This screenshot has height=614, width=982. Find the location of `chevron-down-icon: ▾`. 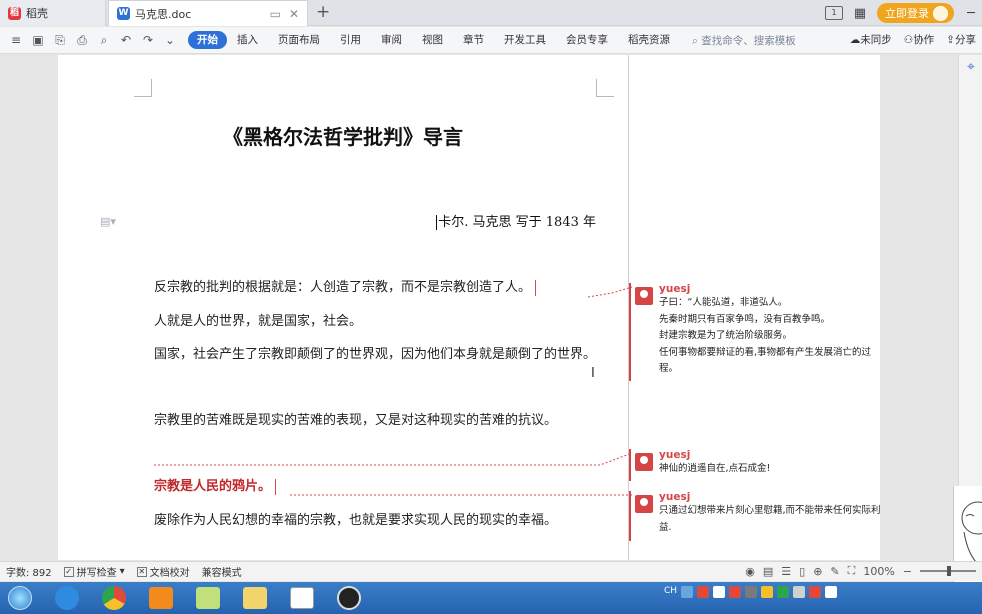

chevron-down-icon: ▾ is located at coordinates (122, 571).